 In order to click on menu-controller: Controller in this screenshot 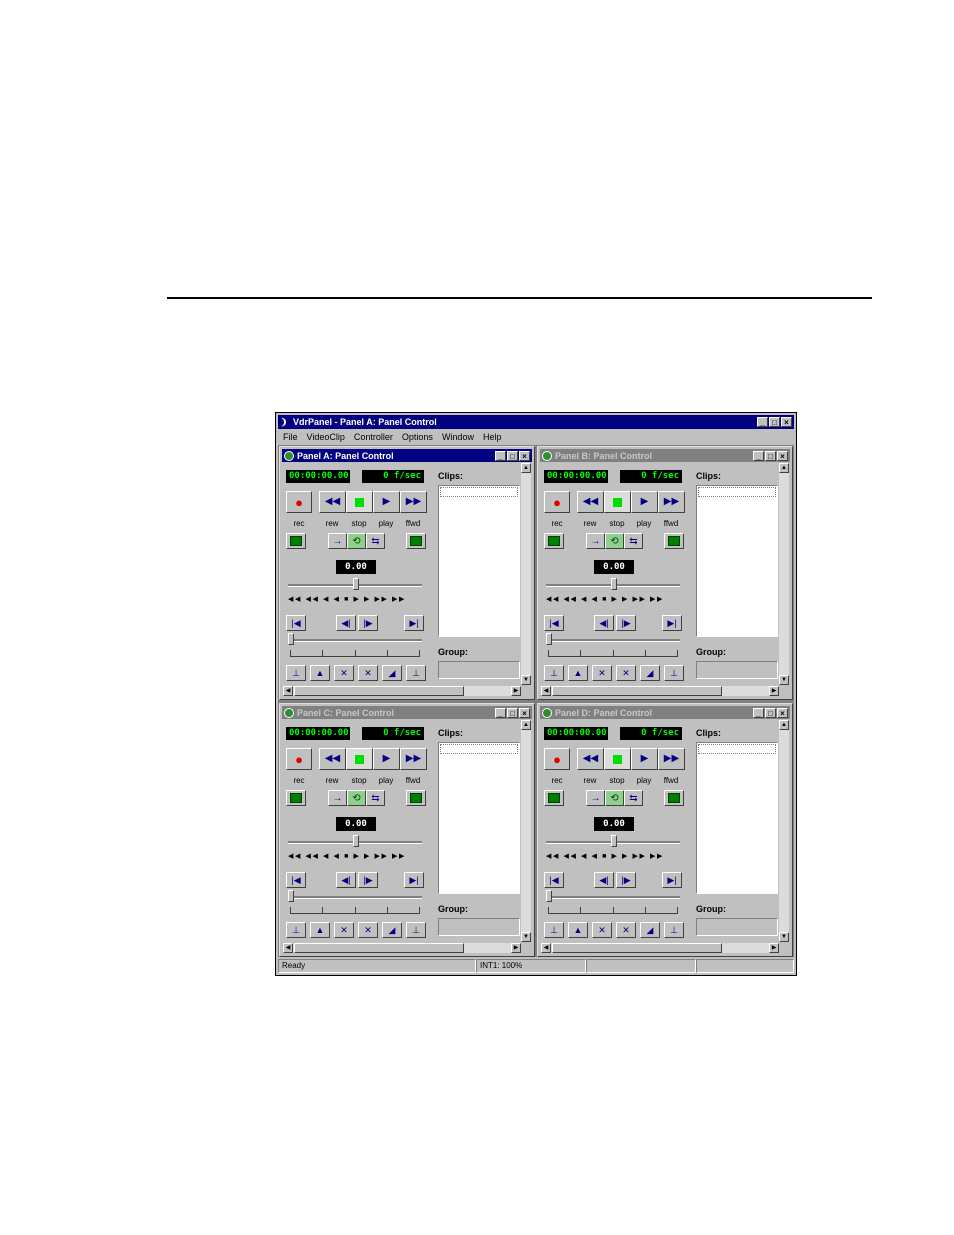, I will do `click(373, 437)`.